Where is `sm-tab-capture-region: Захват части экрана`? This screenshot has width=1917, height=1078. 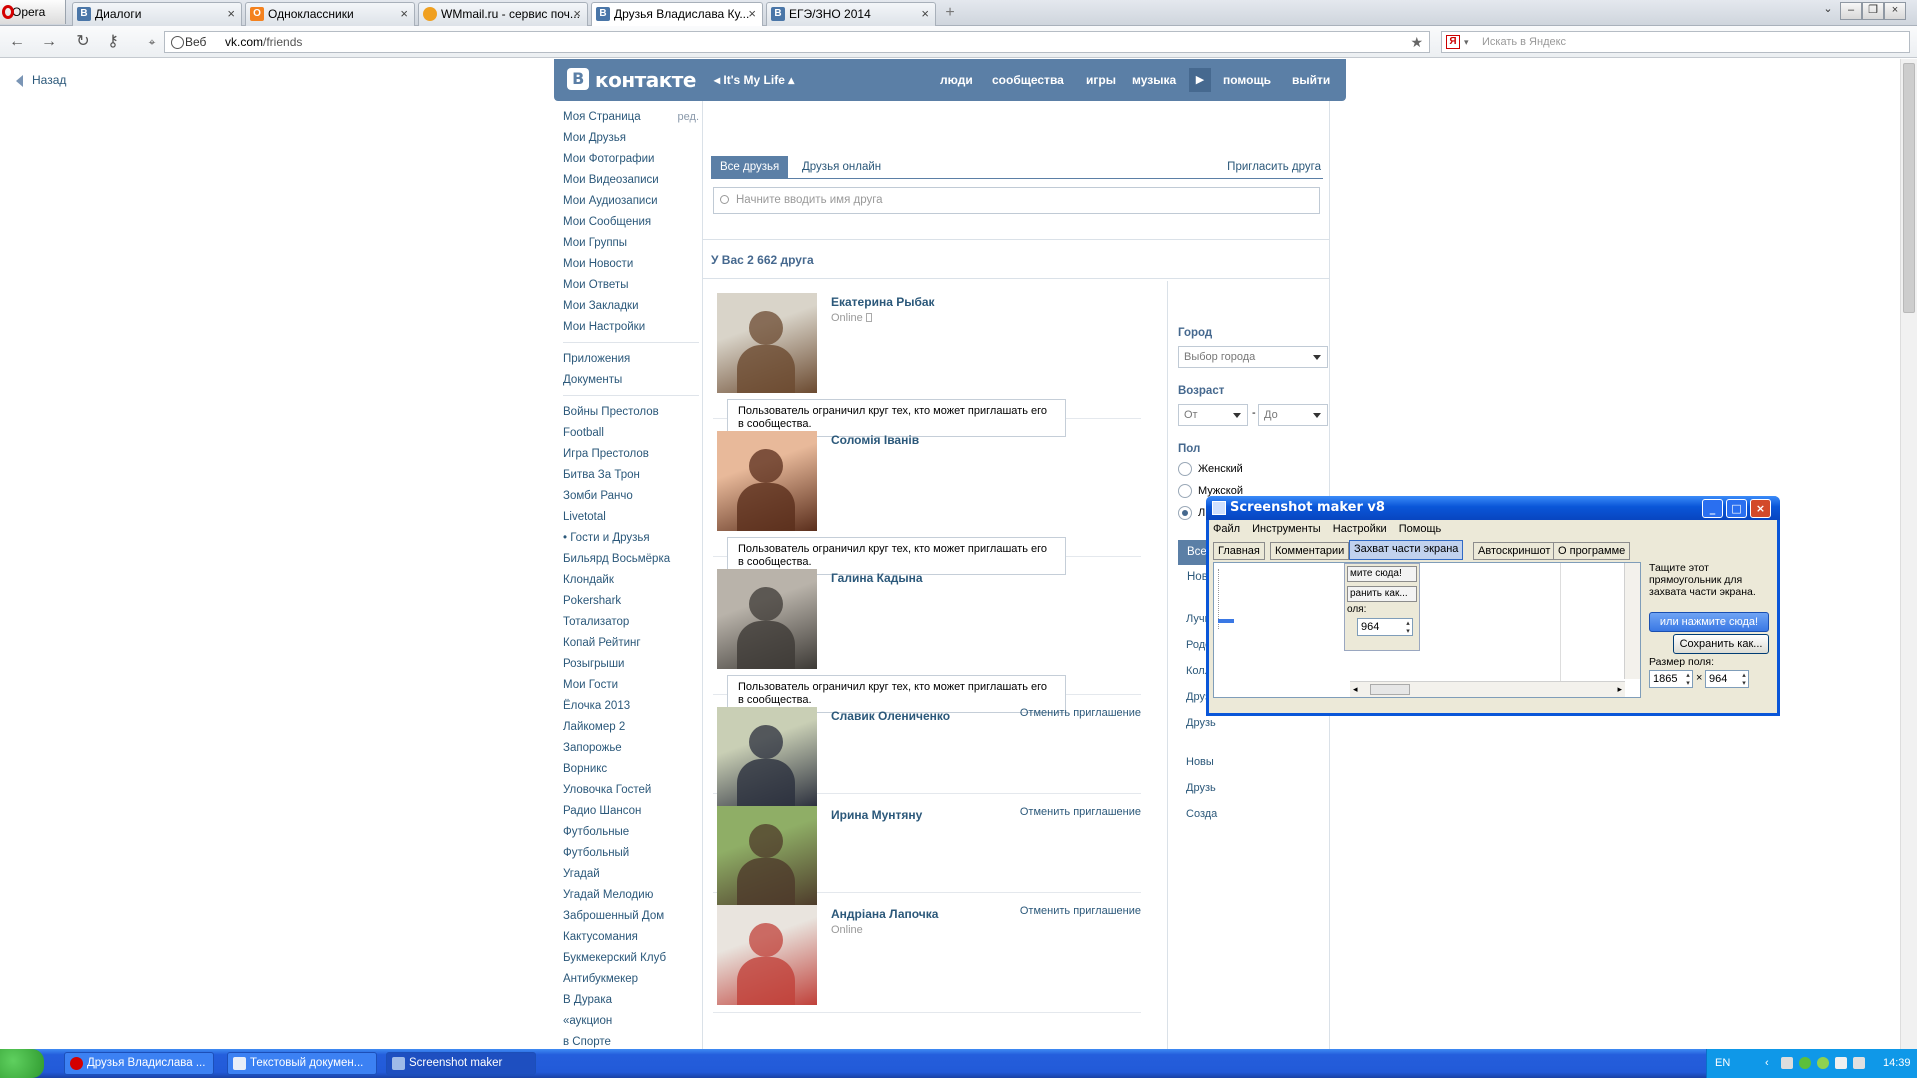 sm-tab-capture-region: Захват части экрана is located at coordinates (1406, 550).